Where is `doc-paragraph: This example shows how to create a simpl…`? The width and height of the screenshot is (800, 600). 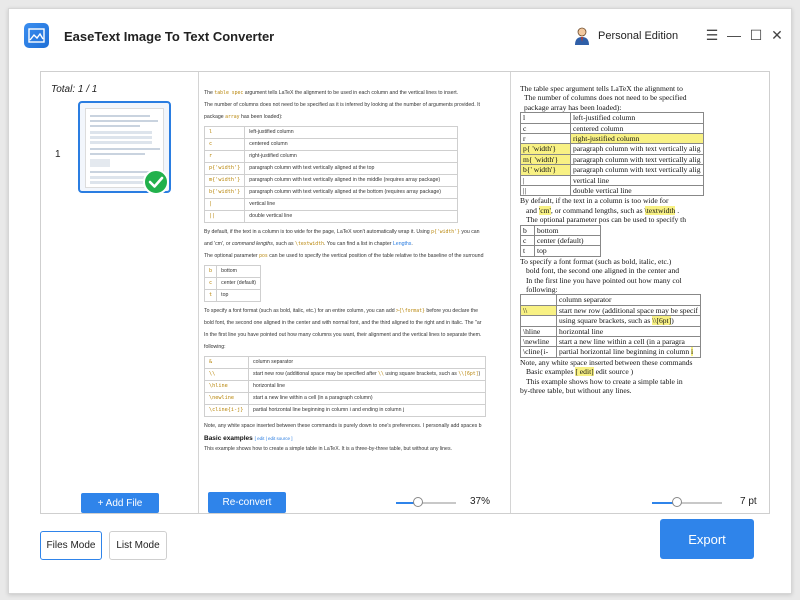 doc-paragraph: This example shows how to create a simpl… is located at coordinates (328, 449).